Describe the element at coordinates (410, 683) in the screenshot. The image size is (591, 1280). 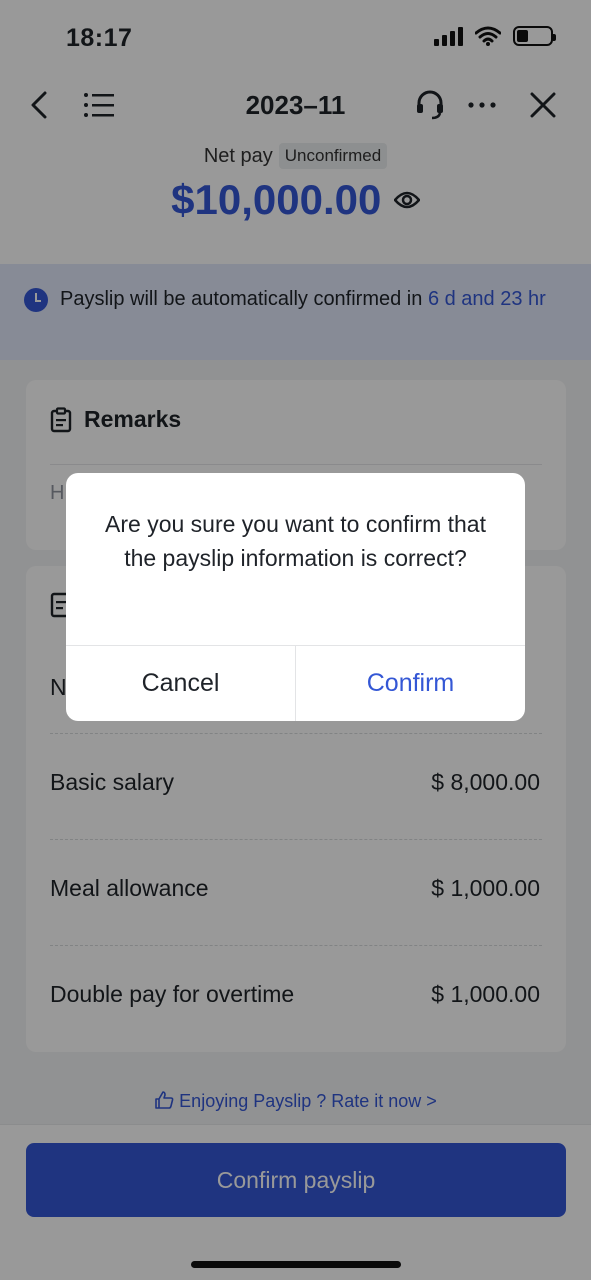
I see `confirm-button: Confirm` at that location.